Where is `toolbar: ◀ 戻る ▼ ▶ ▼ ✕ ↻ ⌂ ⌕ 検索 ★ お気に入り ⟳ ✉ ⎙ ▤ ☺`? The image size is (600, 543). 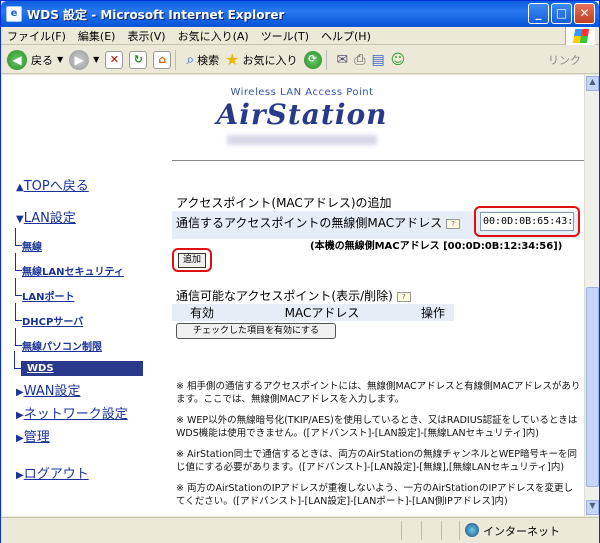
toolbar: ◀ 戻る ▼ ▶ ▼ ✕ ↻ ⌂ ⌕ 検索 ★ お気に入り ⟳ ✉ ⎙ ▤ ☺ is located at coordinates (300, 60).